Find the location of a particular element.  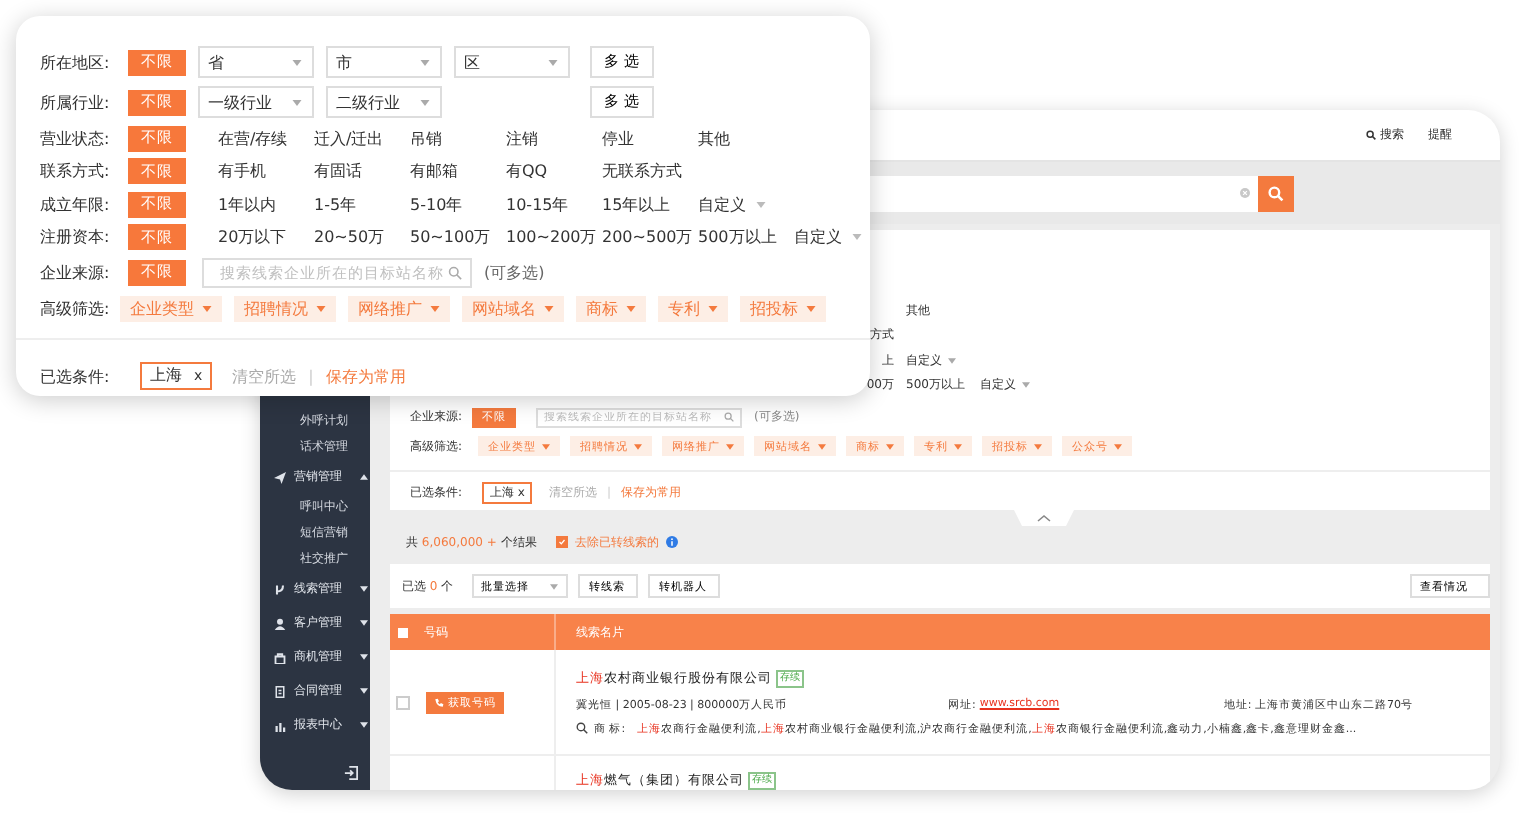

filter-label: 企业来源: is located at coordinates (76, 272).